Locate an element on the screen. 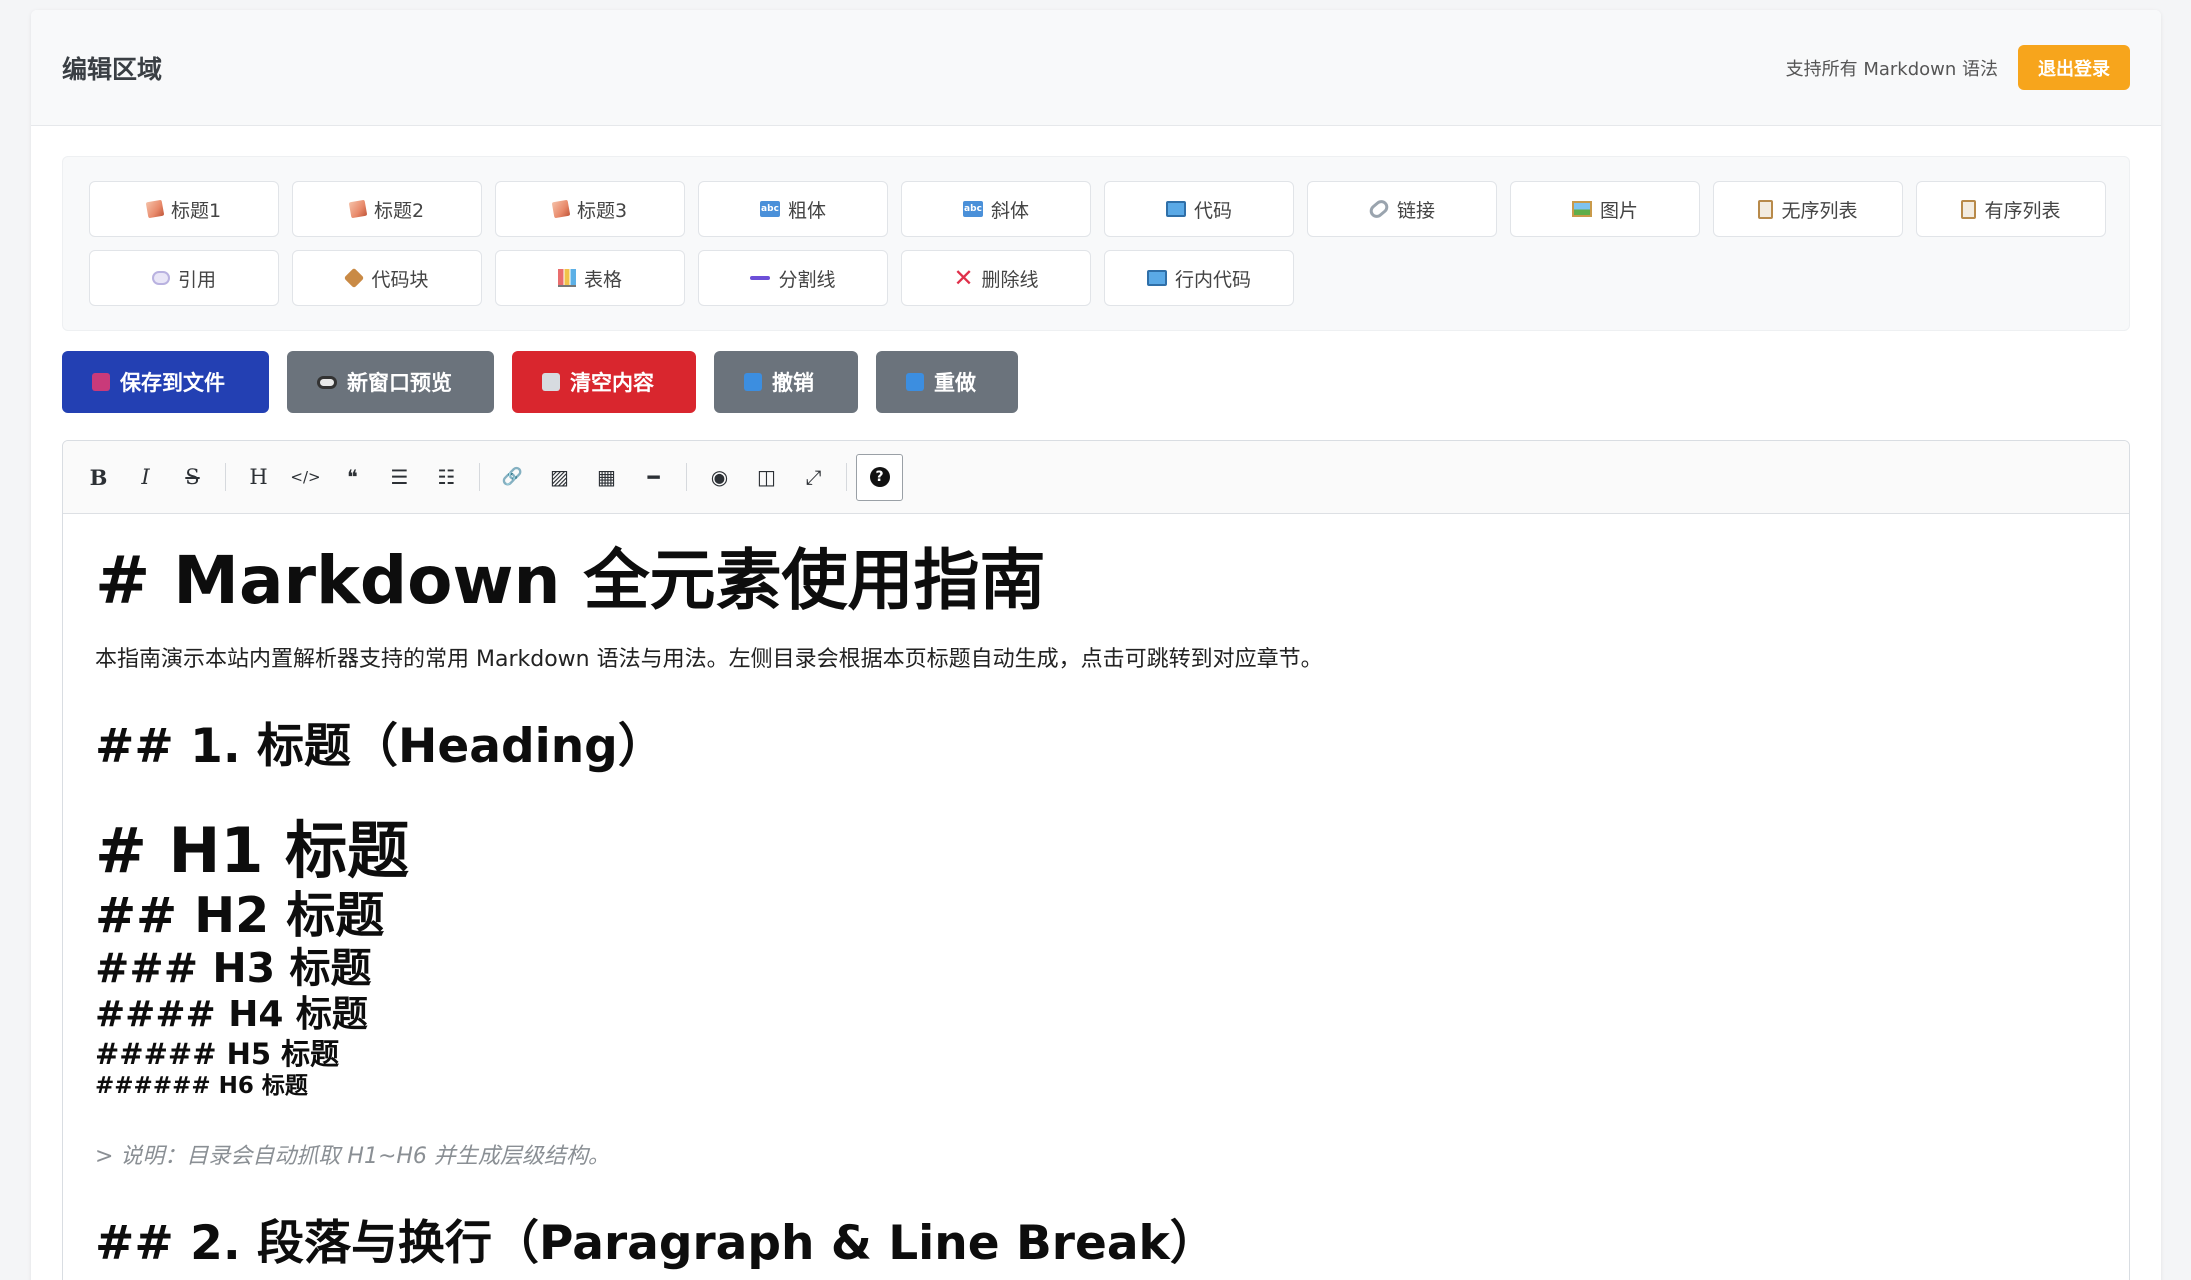 The width and height of the screenshot is (2191, 1280). clear-button-label: 清空内容 is located at coordinates (612, 383).